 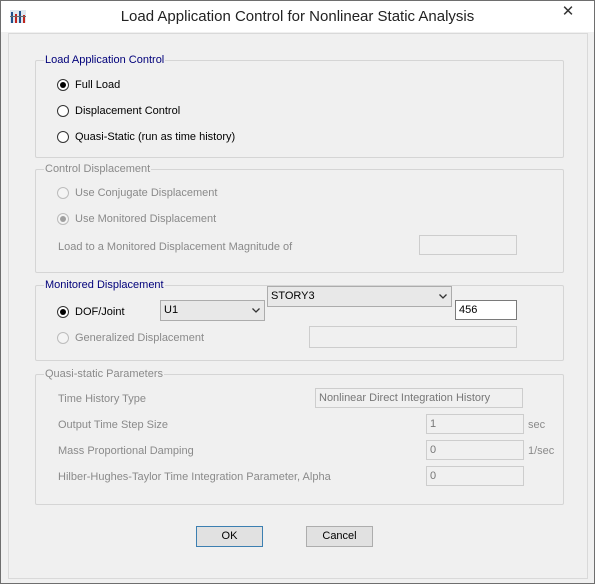 I want to click on output-step-label: Output Time Step Size, so click(x=113, y=425).